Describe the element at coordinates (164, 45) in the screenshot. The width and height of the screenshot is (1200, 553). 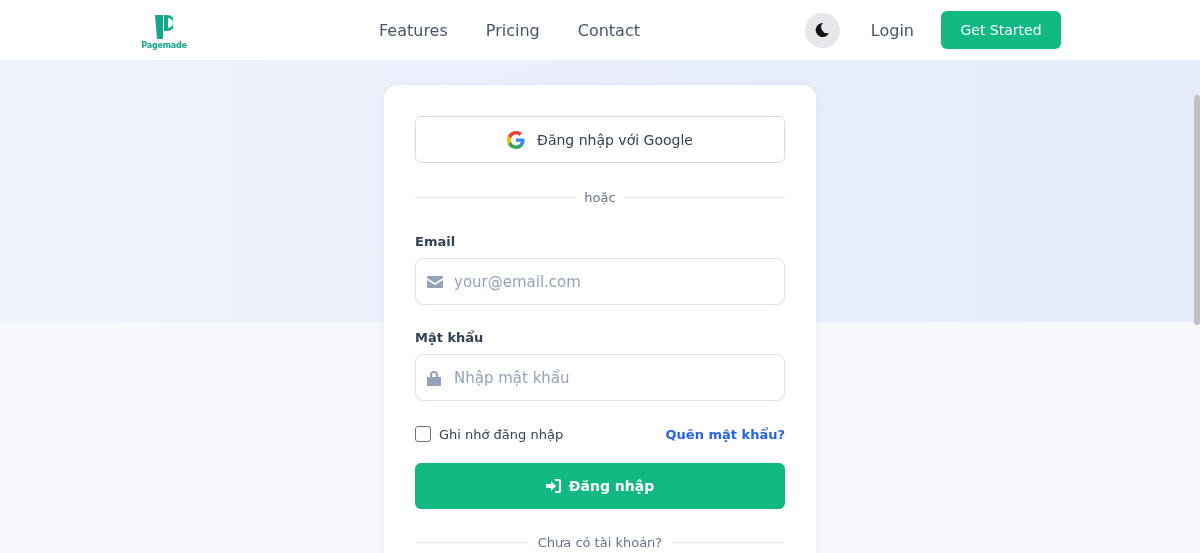
I see `logo-text: Pagemade` at that location.